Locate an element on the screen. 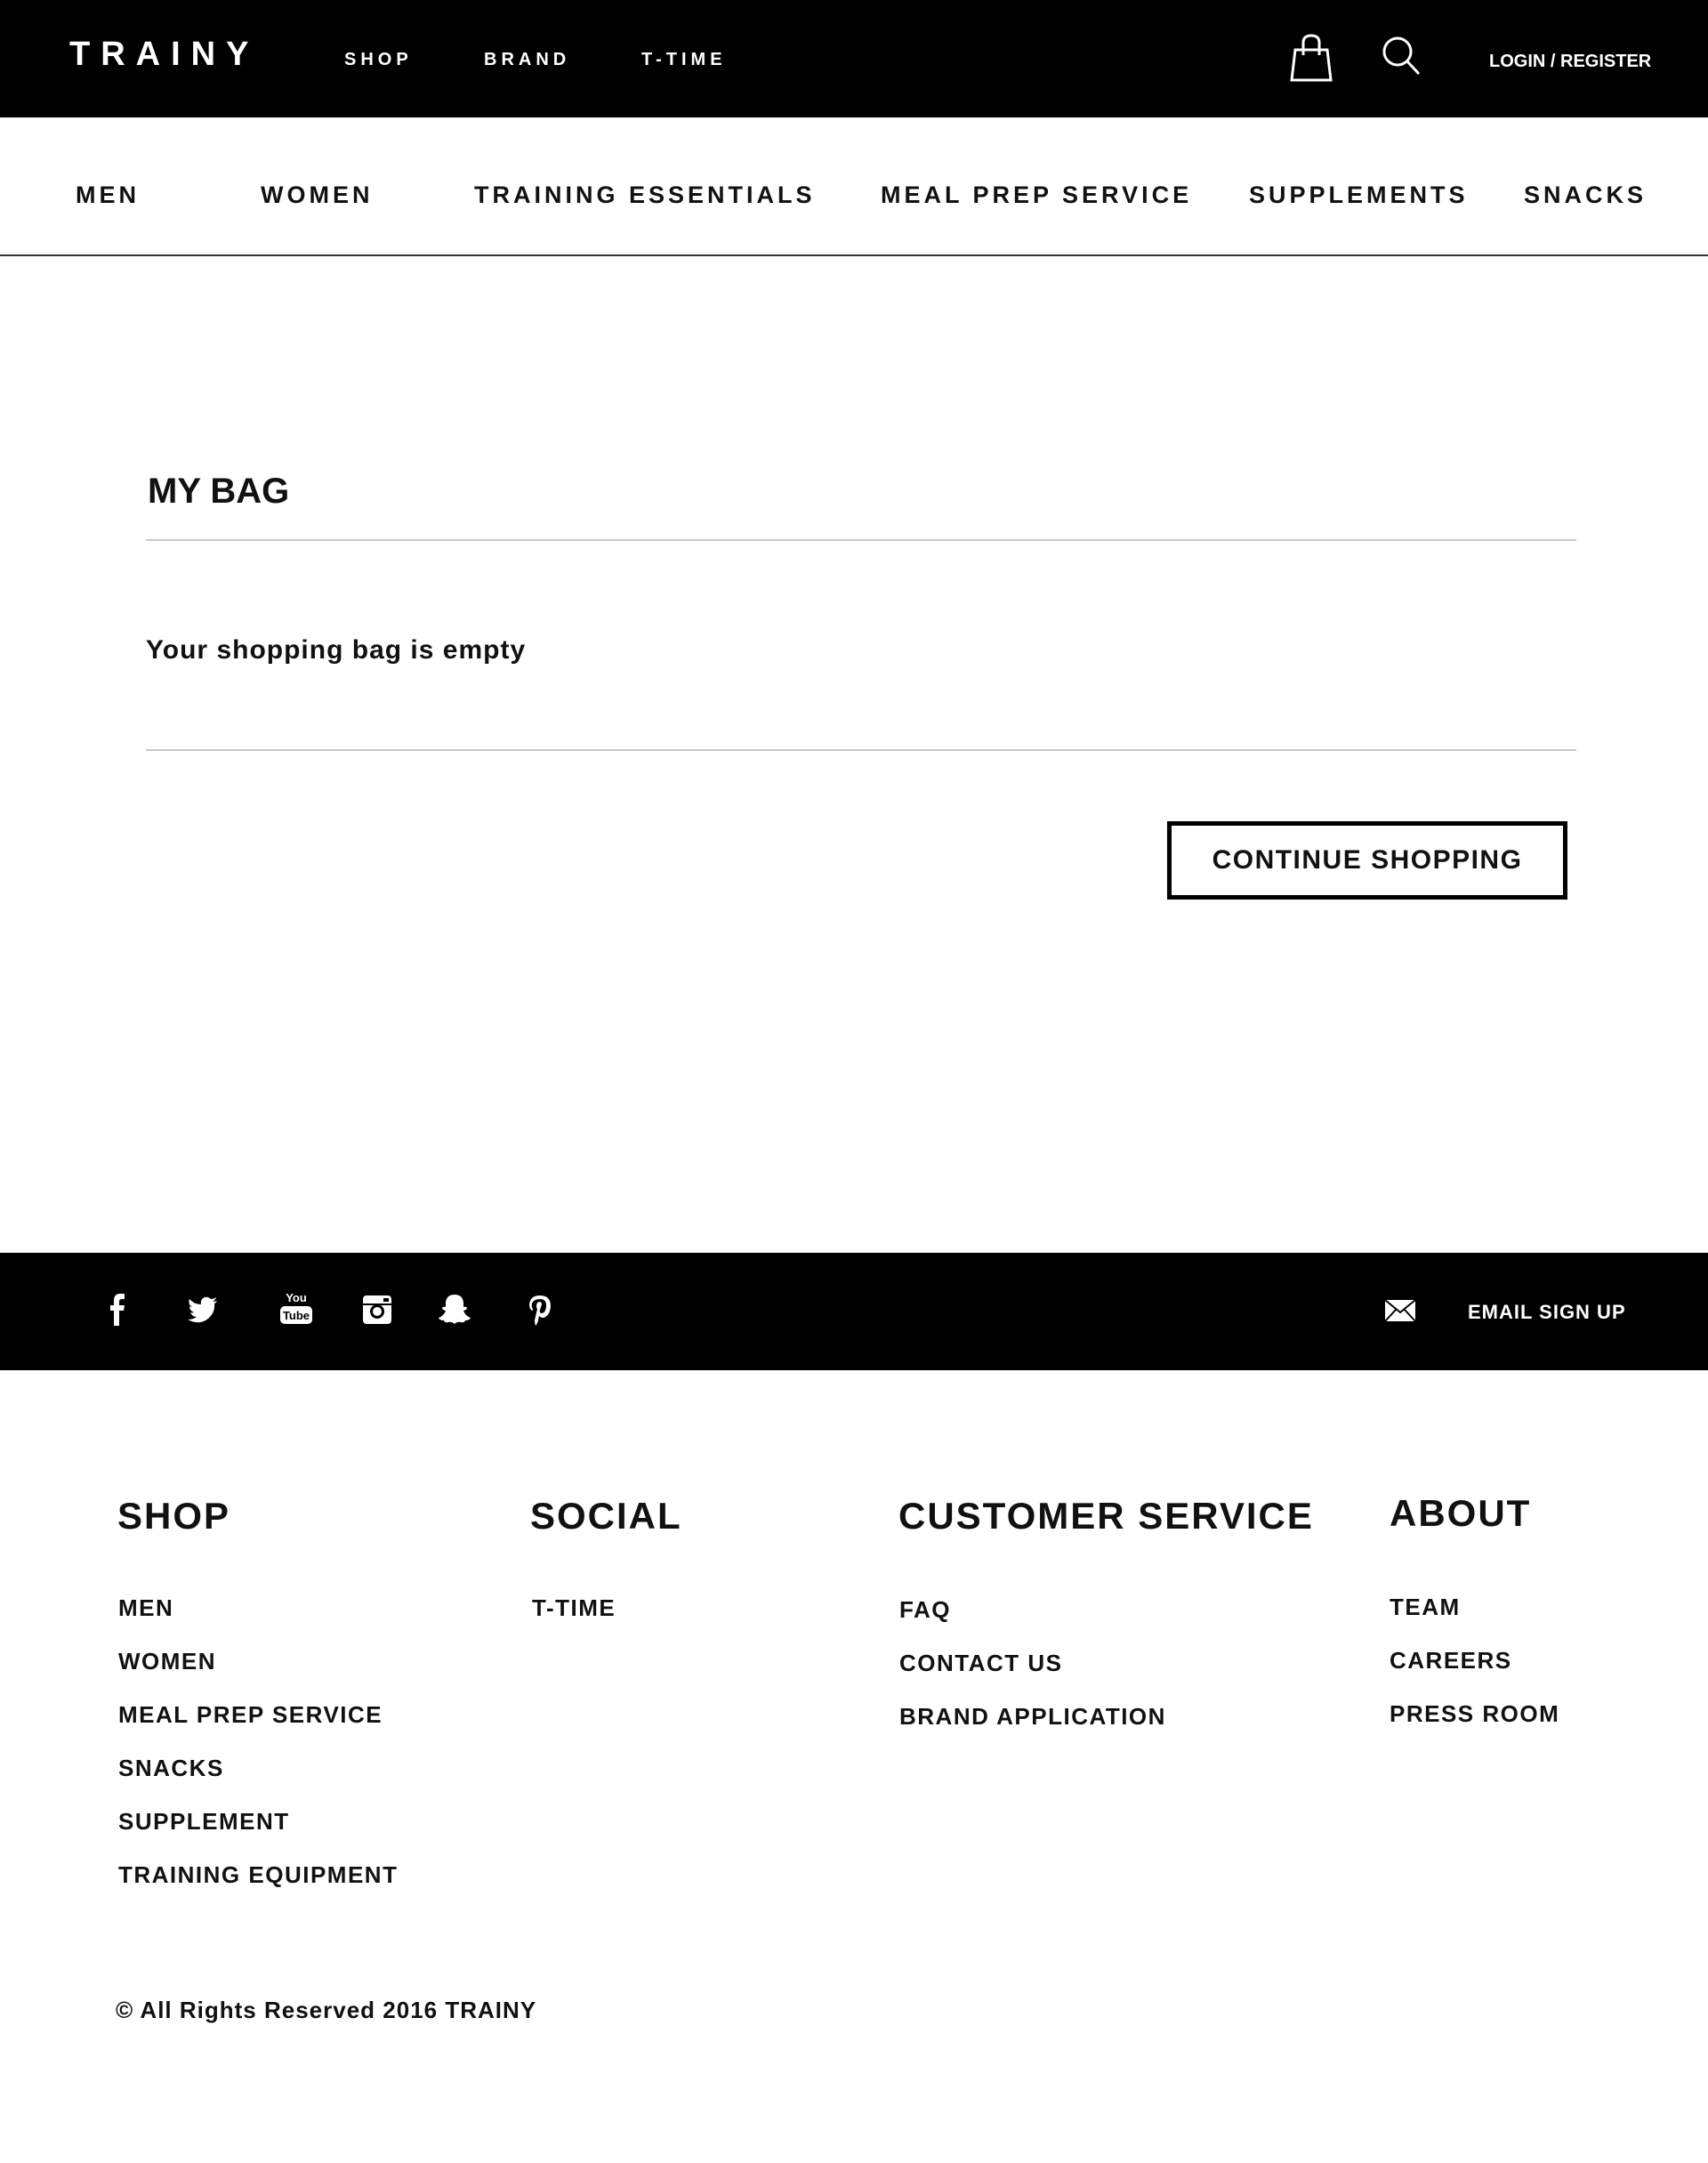 Image resolution: width=1708 pixels, height=2163 pixels. mail-icon is located at coordinates (1400, 1310).